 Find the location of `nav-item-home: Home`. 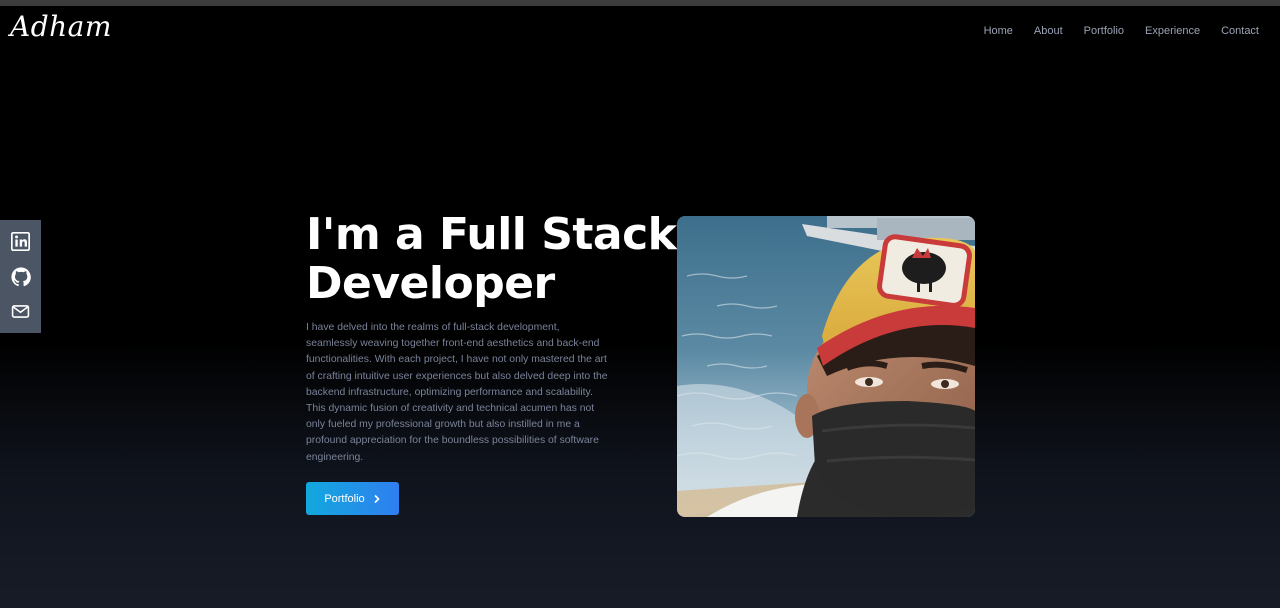

nav-item-home: Home is located at coordinates (998, 31).